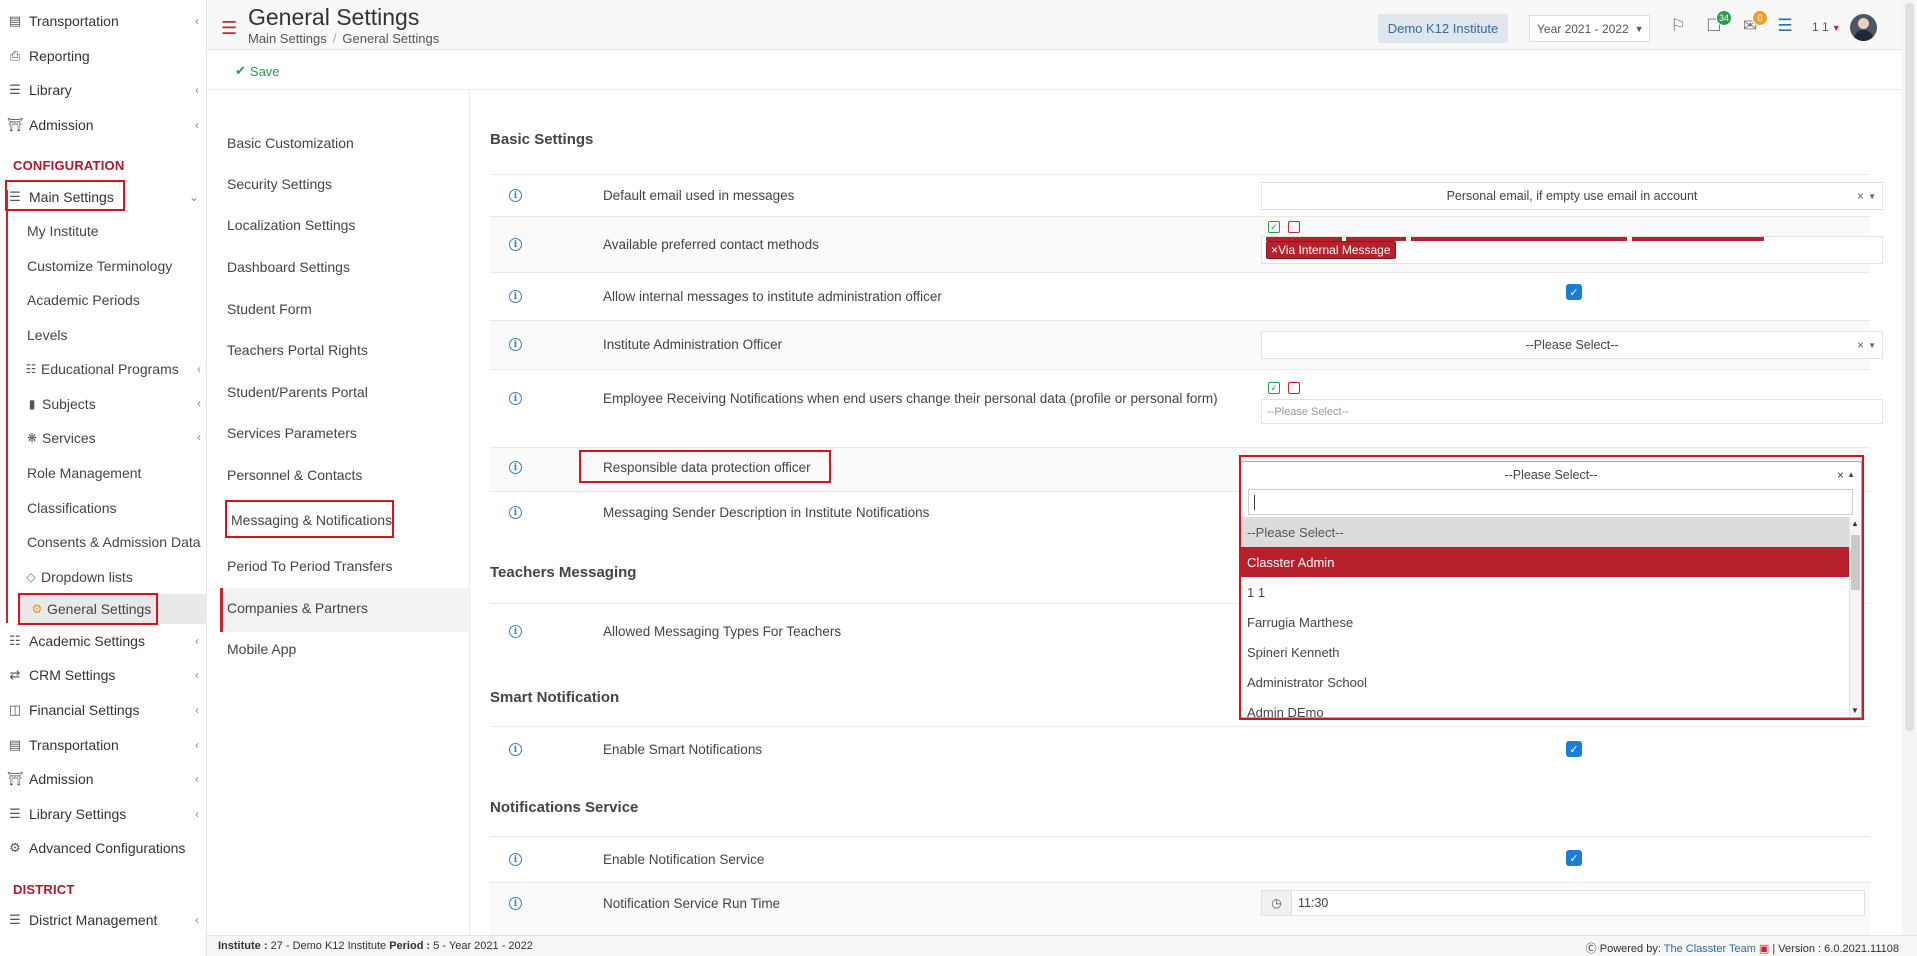 Image resolution: width=1917 pixels, height=956 pixels. I want to click on employee-notifications-multiselect: --Please Select--, so click(1572, 411).